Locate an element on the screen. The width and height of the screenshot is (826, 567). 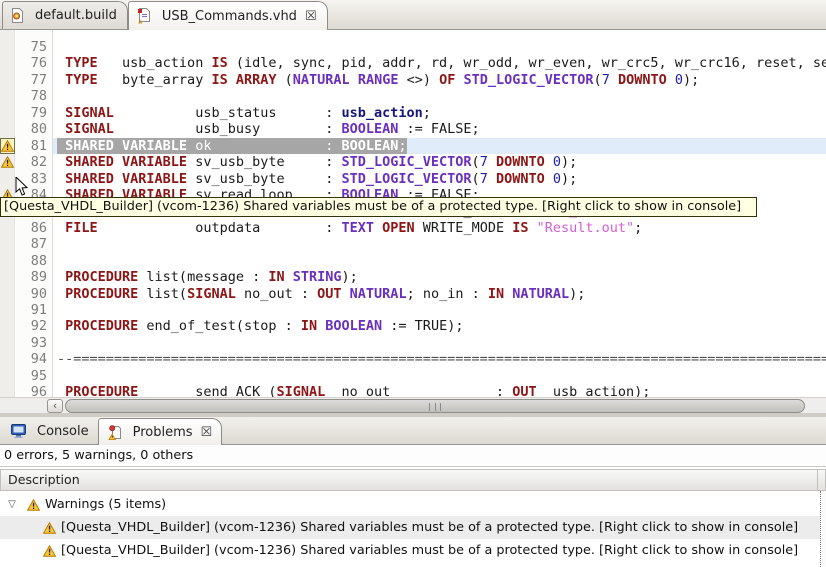
tab-default-build: default.build is located at coordinates (65, 15).